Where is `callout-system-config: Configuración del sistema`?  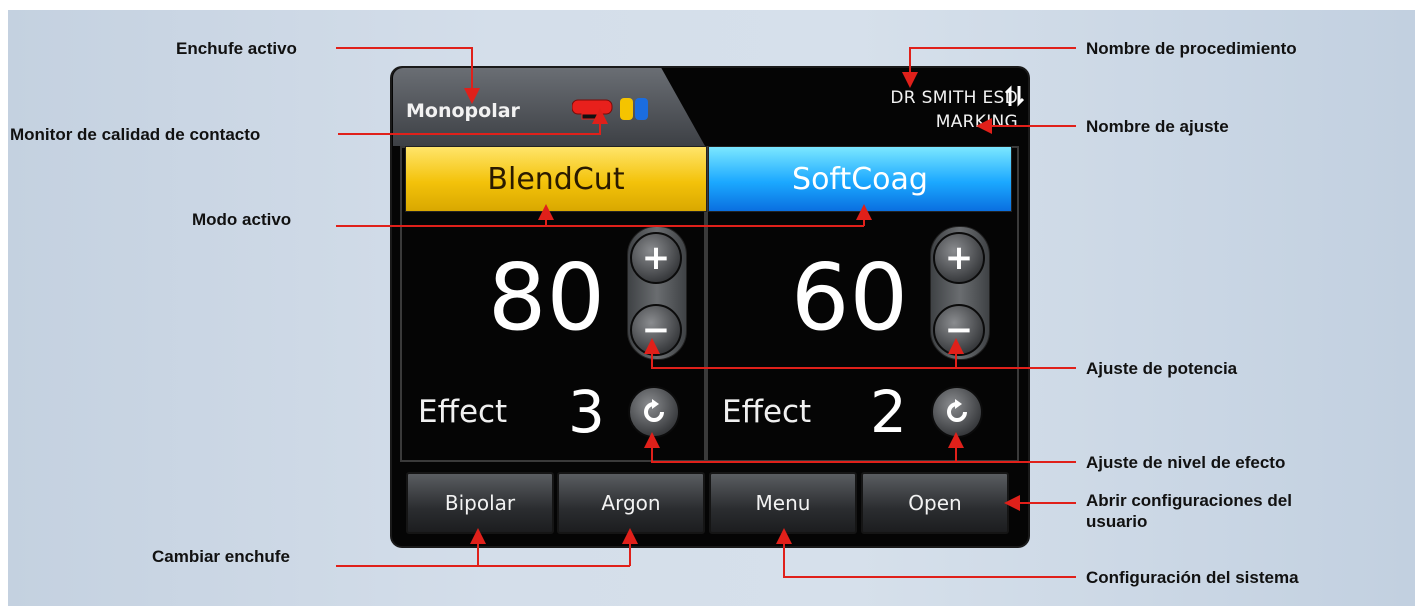 callout-system-config: Configuración del sistema is located at coordinates (1192, 577).